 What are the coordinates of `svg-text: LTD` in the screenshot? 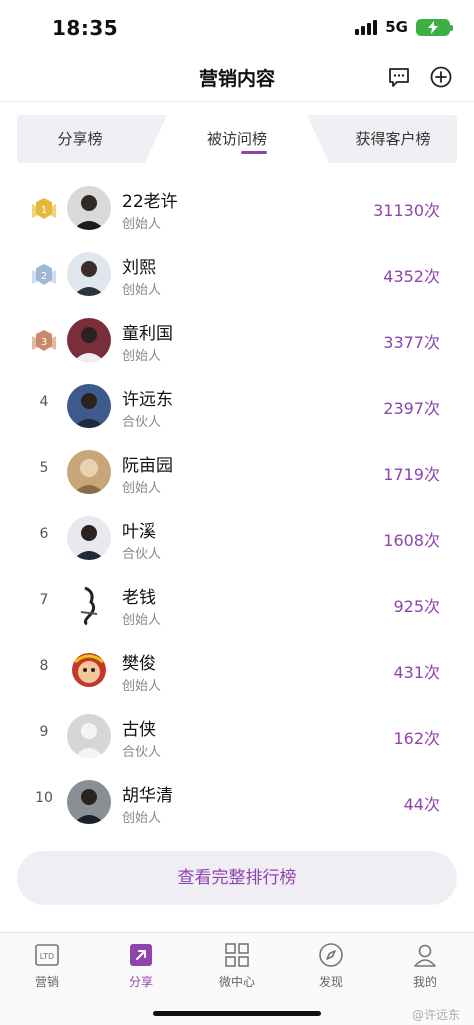 It's located at (47, 956).